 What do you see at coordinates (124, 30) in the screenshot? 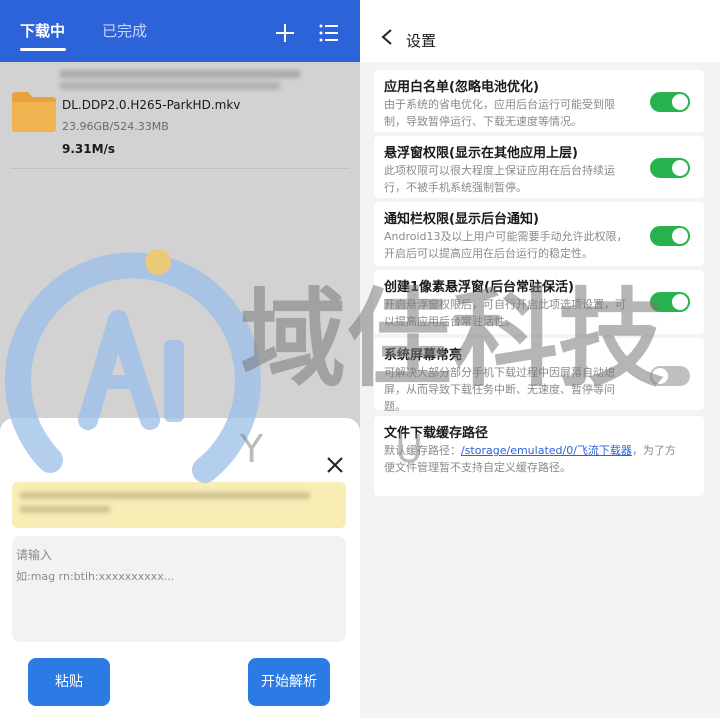
I see `tab-completed: 已完成` at bounding box center [124, 30].